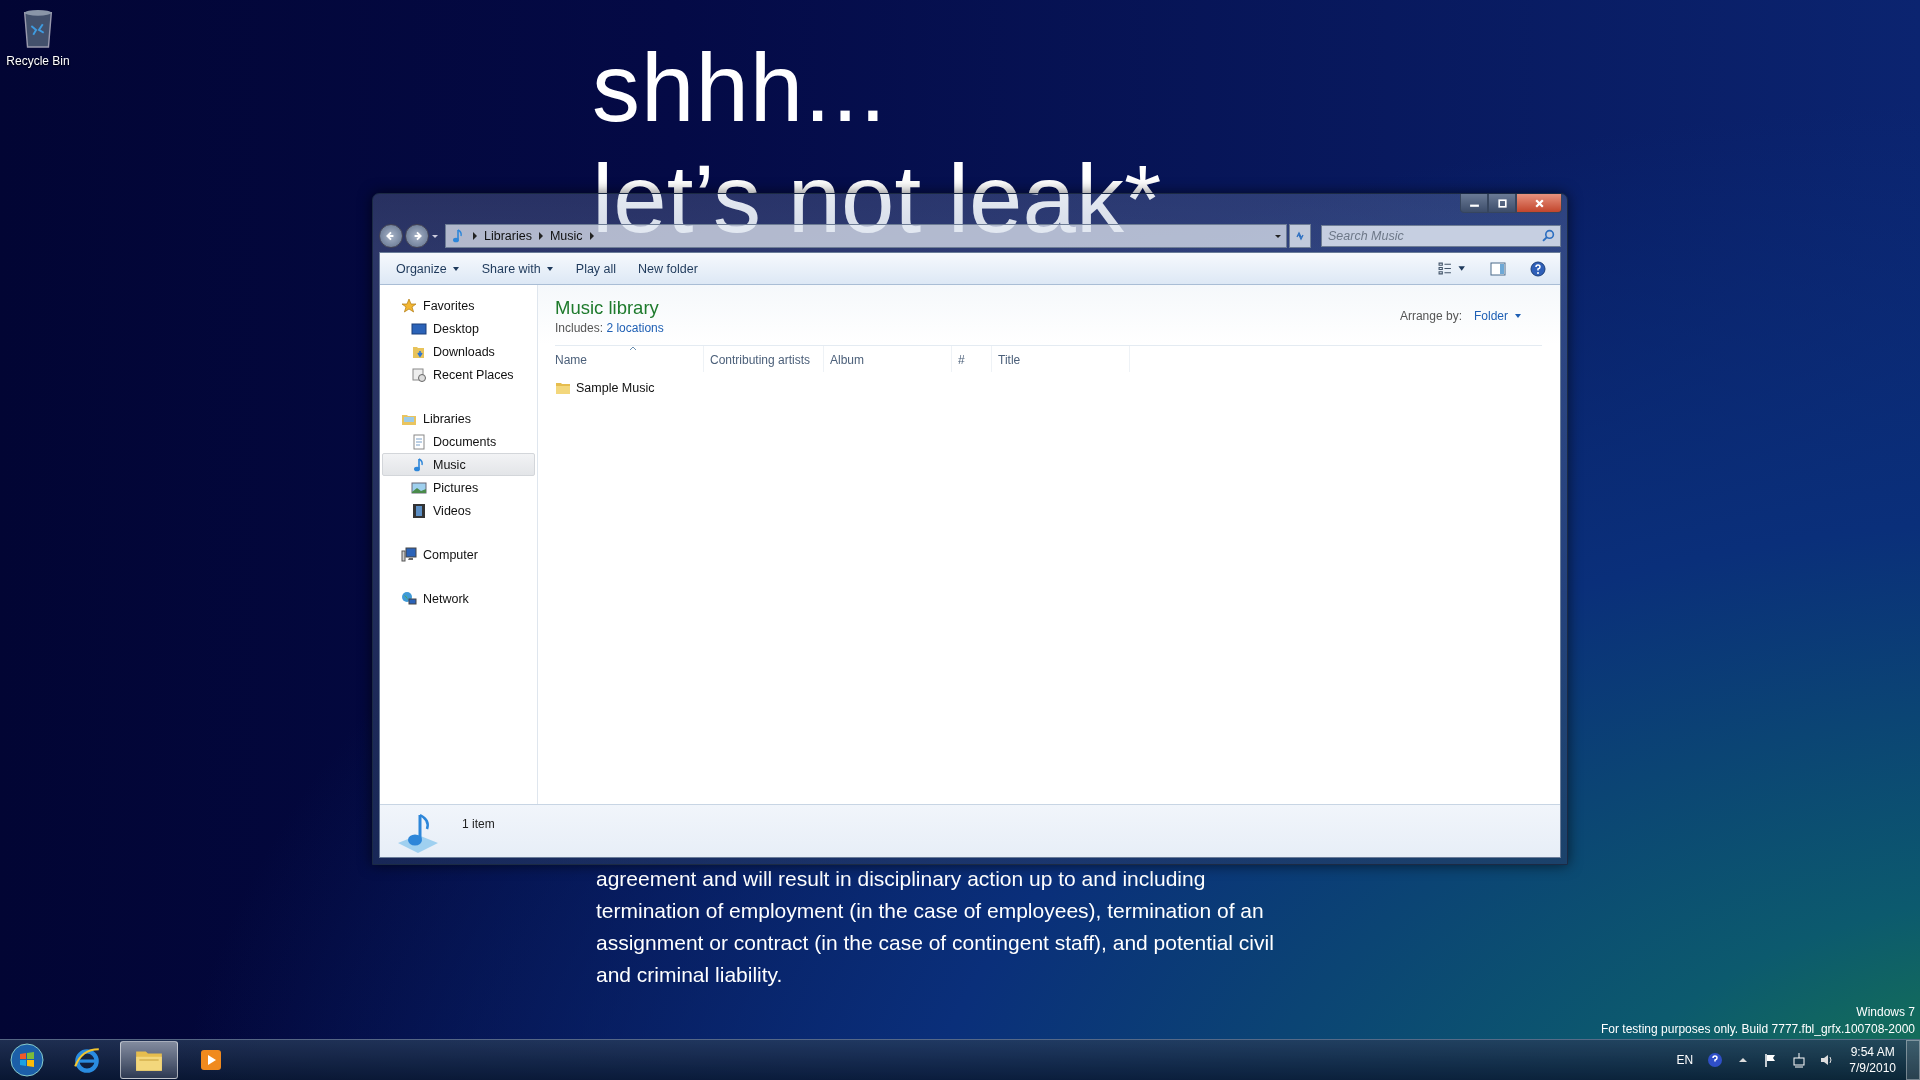 The width and height of the screenshot is (1920, 1080). Describe the element at coordinates (563, 388) in the screenshot. I see `folder-icon` at that location.